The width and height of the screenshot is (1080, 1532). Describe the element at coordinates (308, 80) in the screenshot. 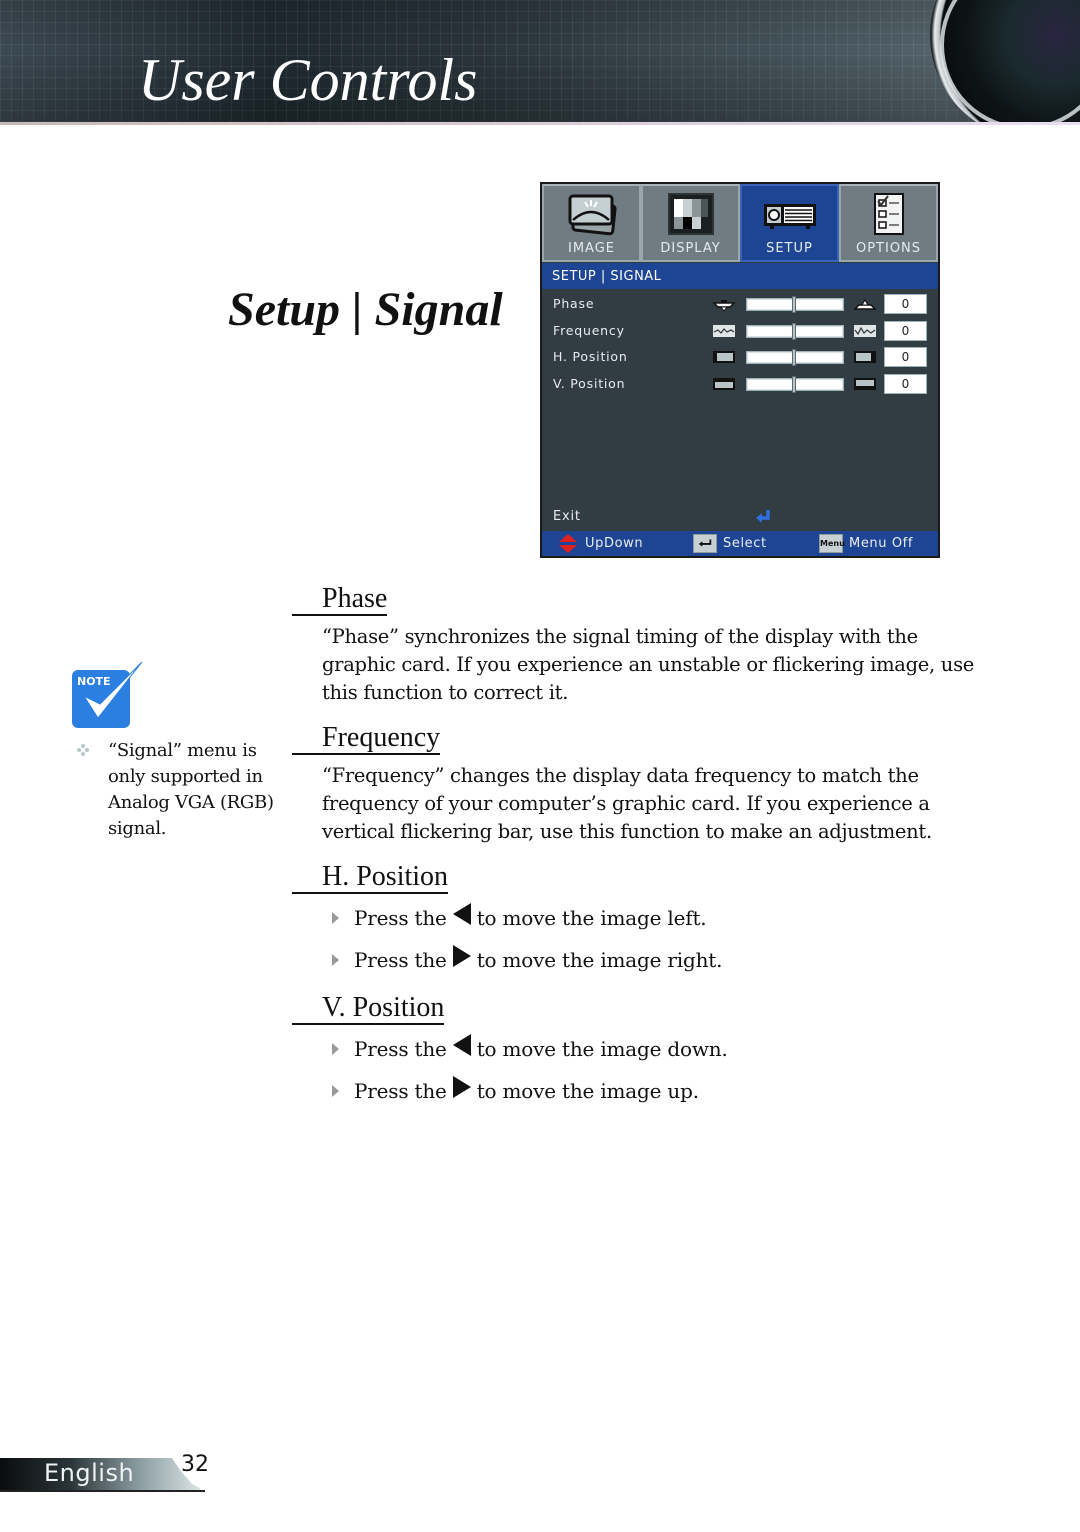

I see `chapter-title: User Controls` at that location.